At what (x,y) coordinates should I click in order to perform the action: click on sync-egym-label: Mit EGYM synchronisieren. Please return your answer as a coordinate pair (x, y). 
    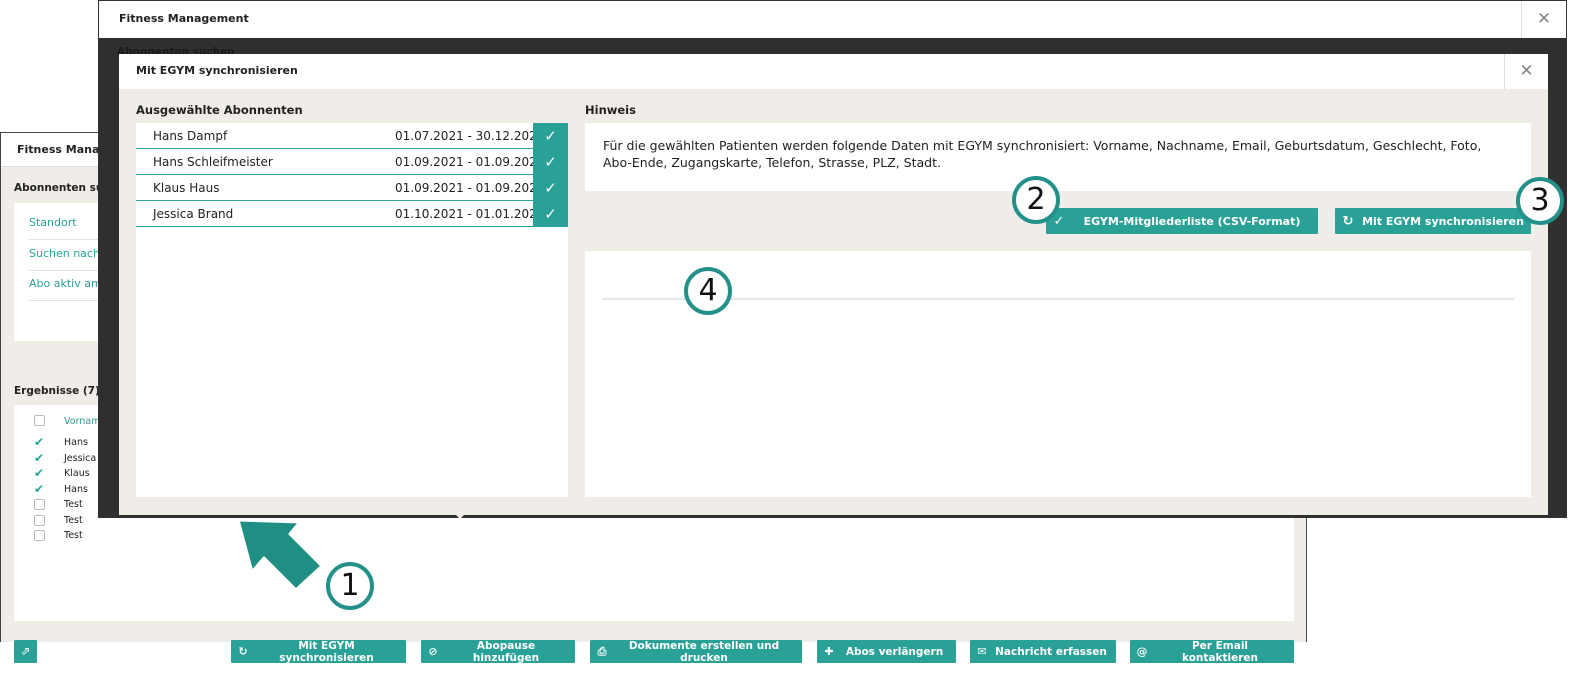
    Looking at the image, I should click on (326, 651).